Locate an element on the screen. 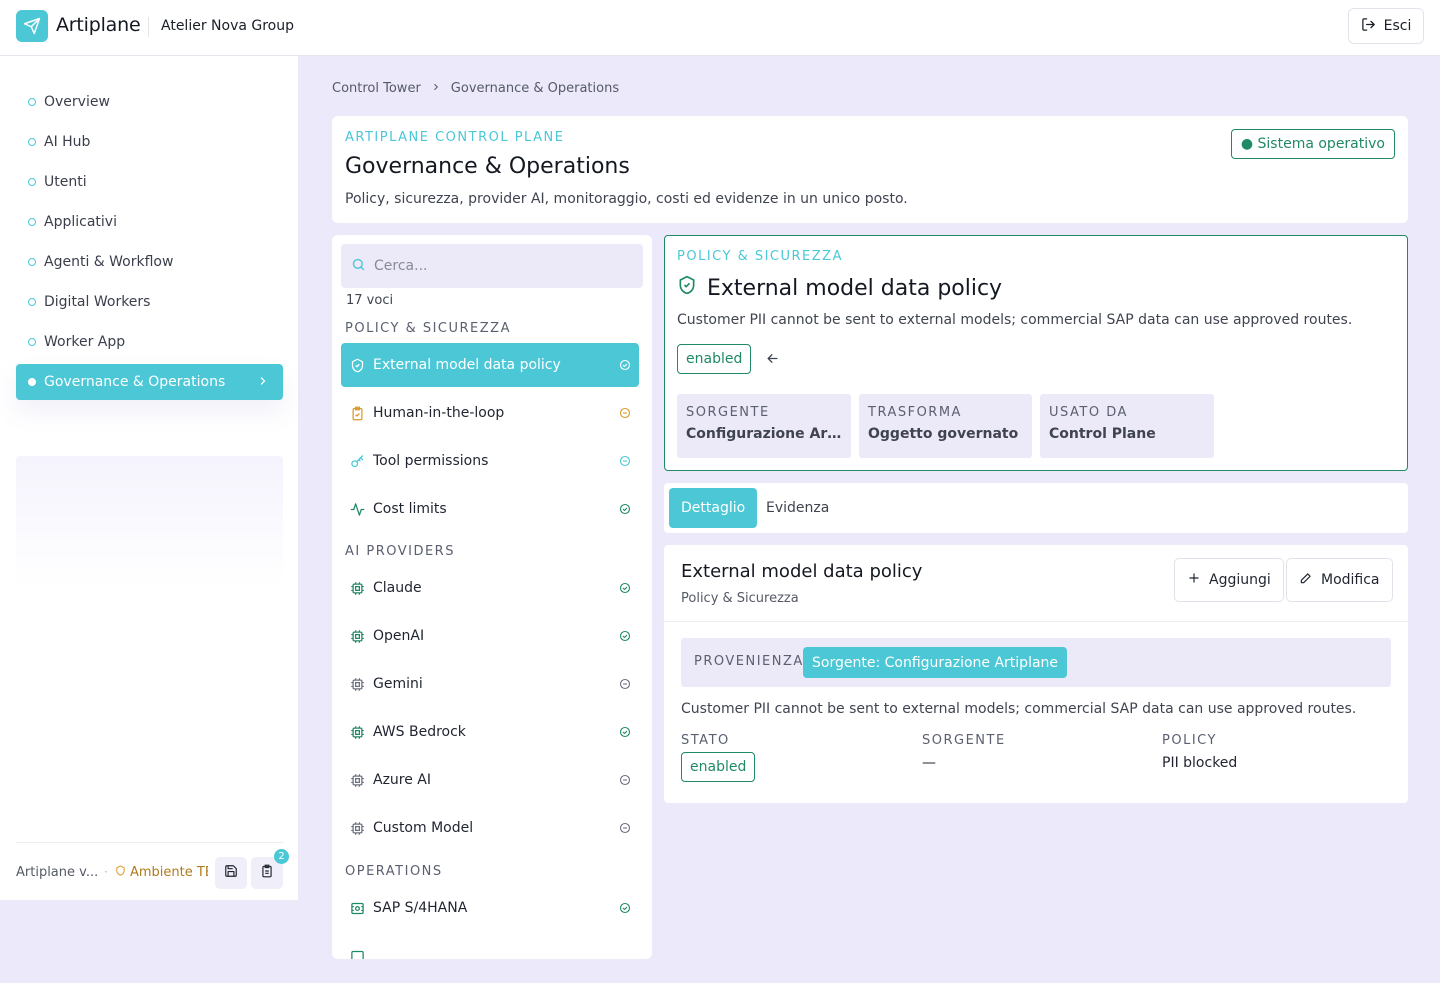 Image resolution: width=1440 pixels, height=983 pixels. field-value: PII blocked is located at coordinates (1200, 763).